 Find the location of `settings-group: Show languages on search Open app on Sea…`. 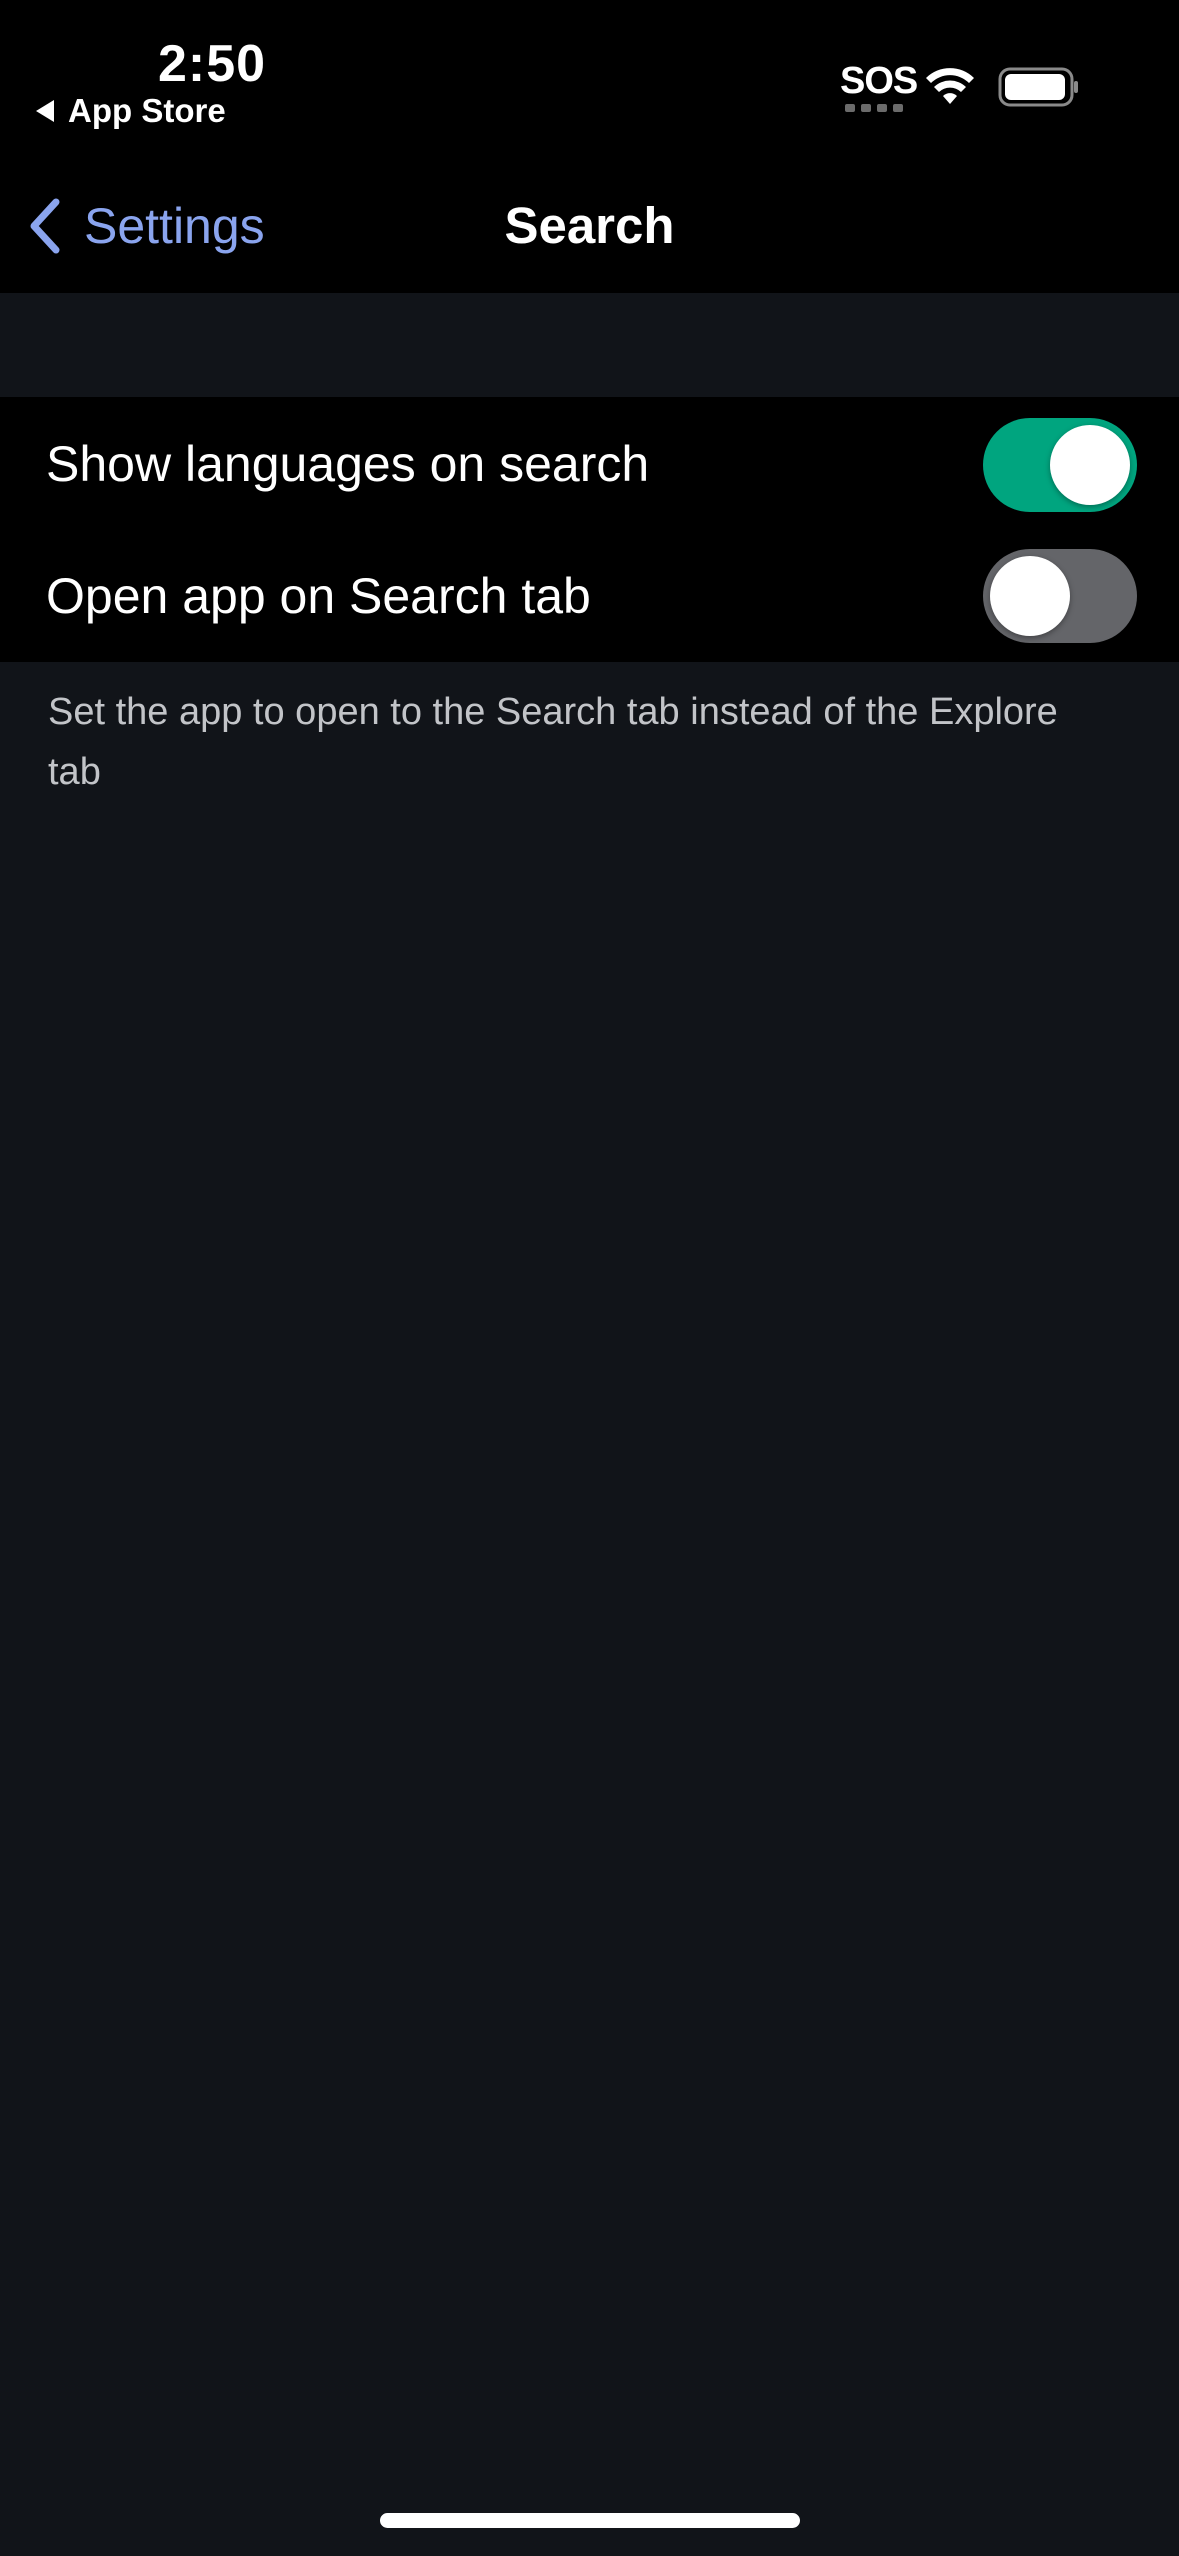

settings-group: Show languages on search Open app on Sea… is located at coordinates (589, 529).